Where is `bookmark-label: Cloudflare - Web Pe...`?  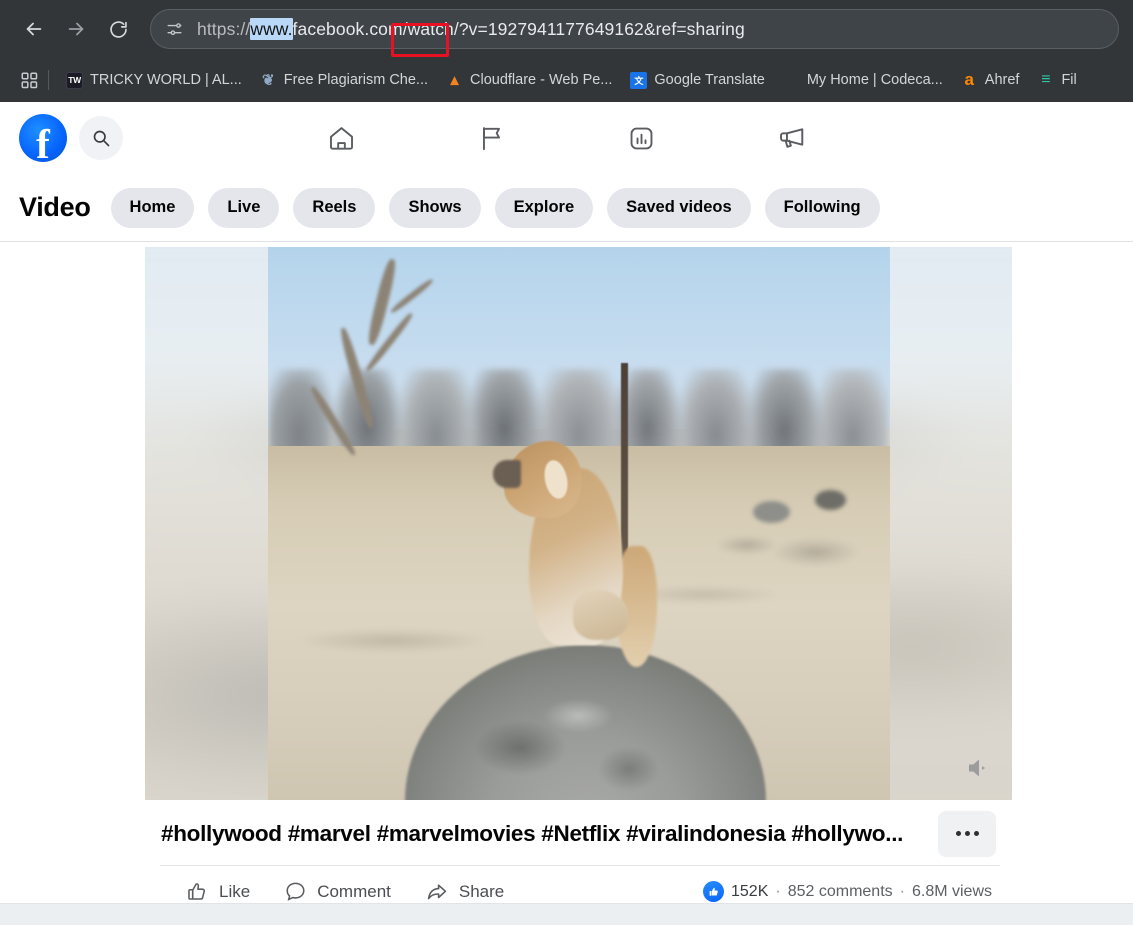
bookmark-label: Cloudflare - Web Pe... is located at coordinates (541, 80).